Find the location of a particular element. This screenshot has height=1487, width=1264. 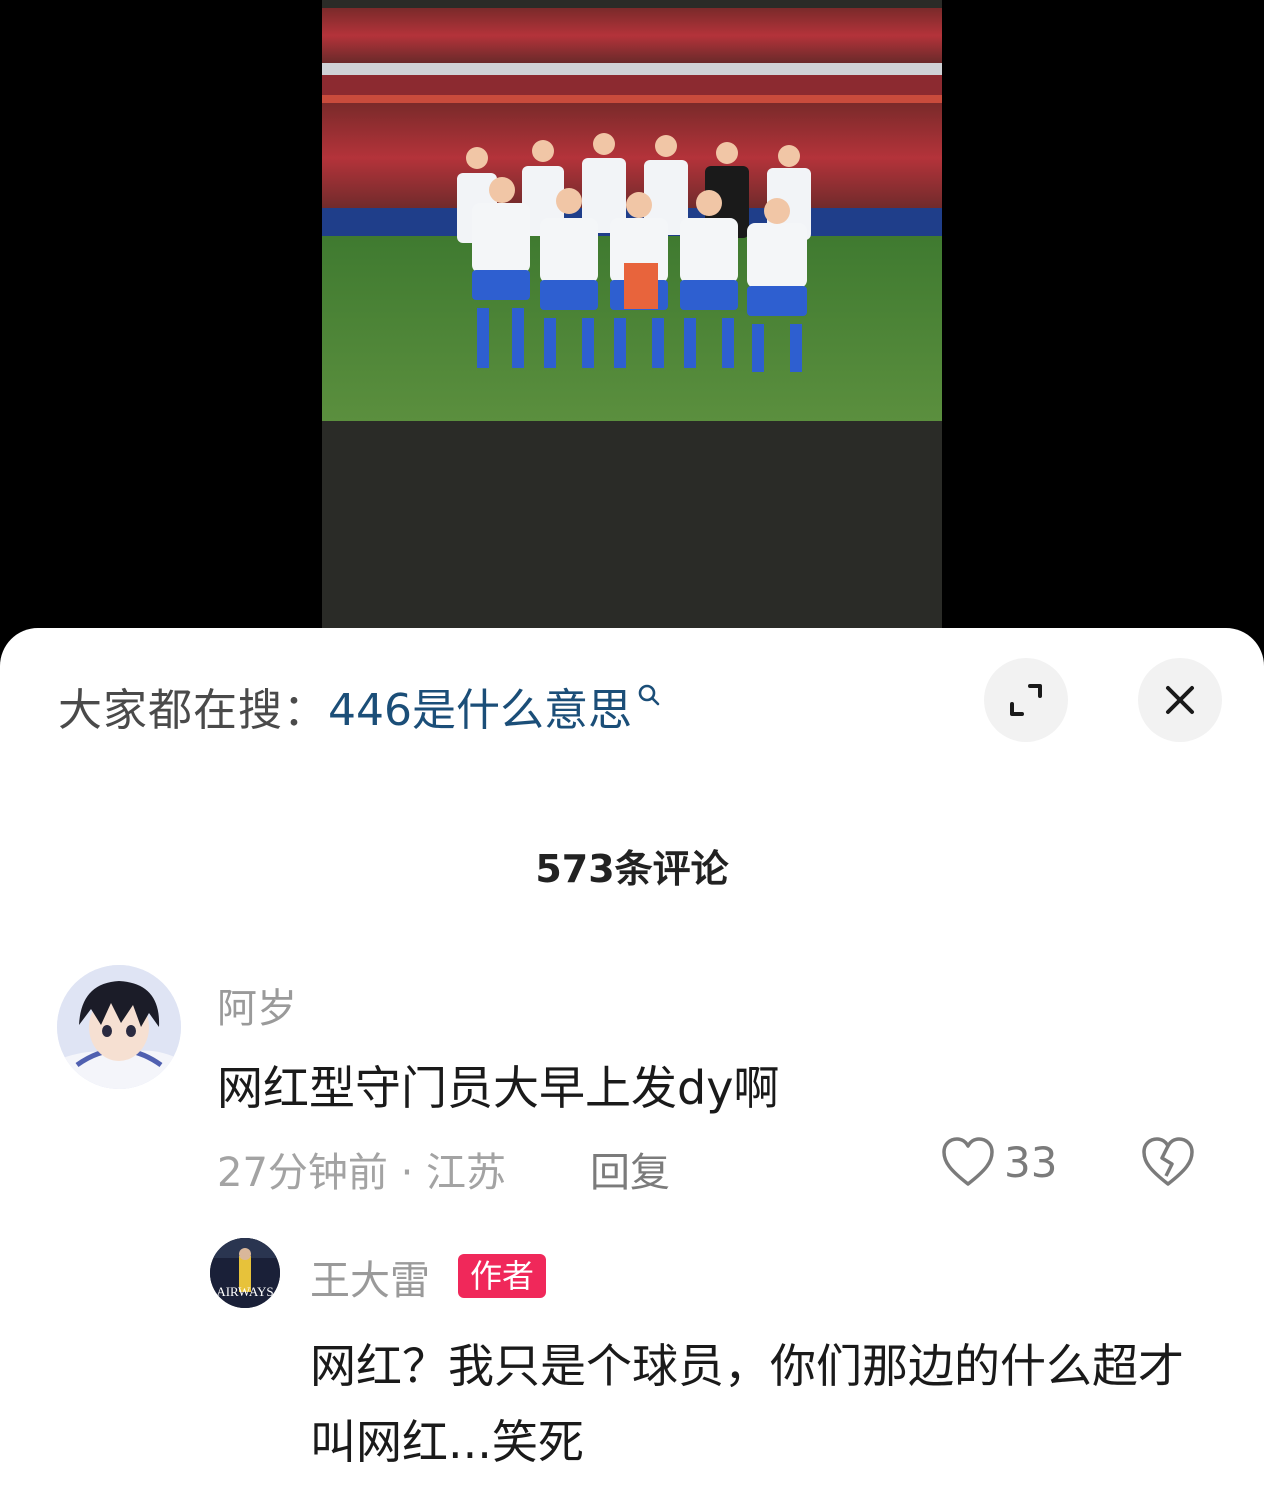

broken-heart-icon is located at coordinates (1168, 1161).